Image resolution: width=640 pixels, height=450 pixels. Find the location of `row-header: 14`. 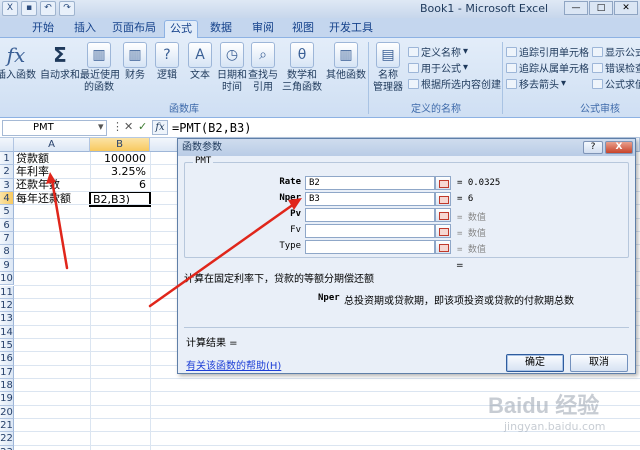

row-header: 14 is located at coordinates (7, 332).